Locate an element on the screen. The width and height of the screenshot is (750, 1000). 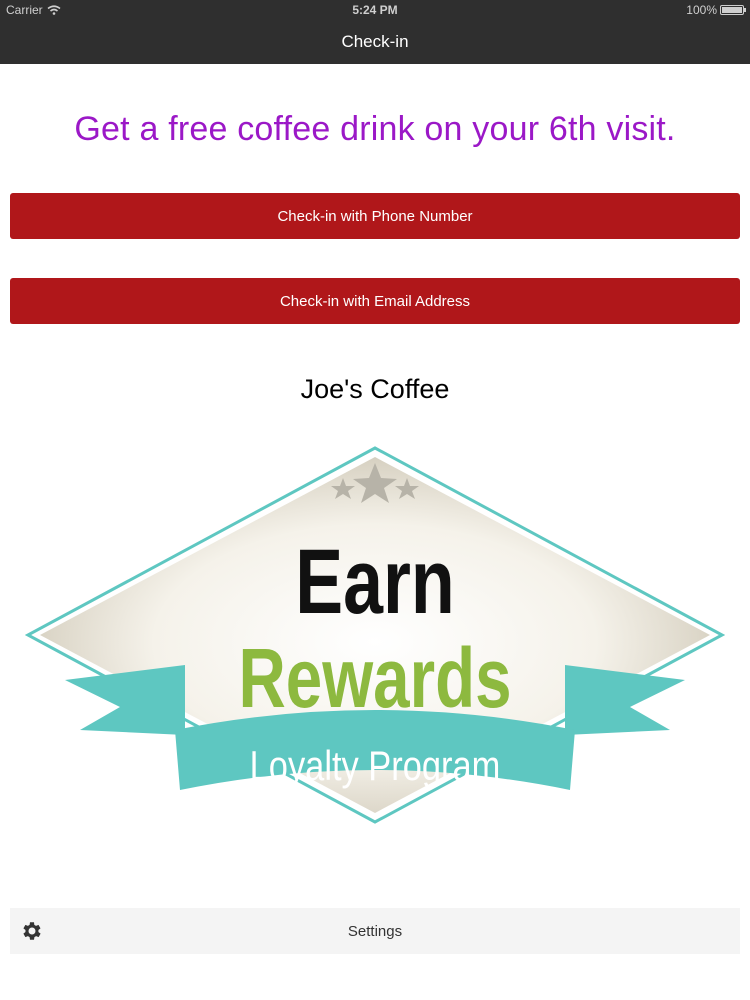
ribbon-tail-right is located at coordinates (625, 700).